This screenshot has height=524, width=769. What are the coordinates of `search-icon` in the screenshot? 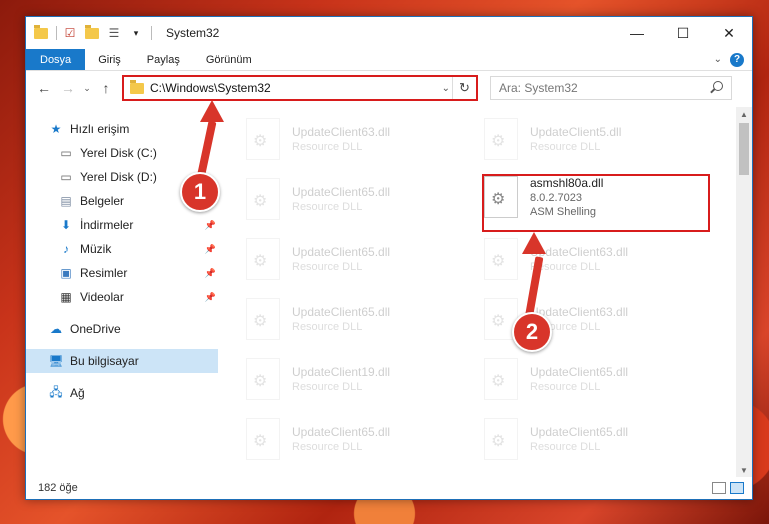 It's located at (718, 86).